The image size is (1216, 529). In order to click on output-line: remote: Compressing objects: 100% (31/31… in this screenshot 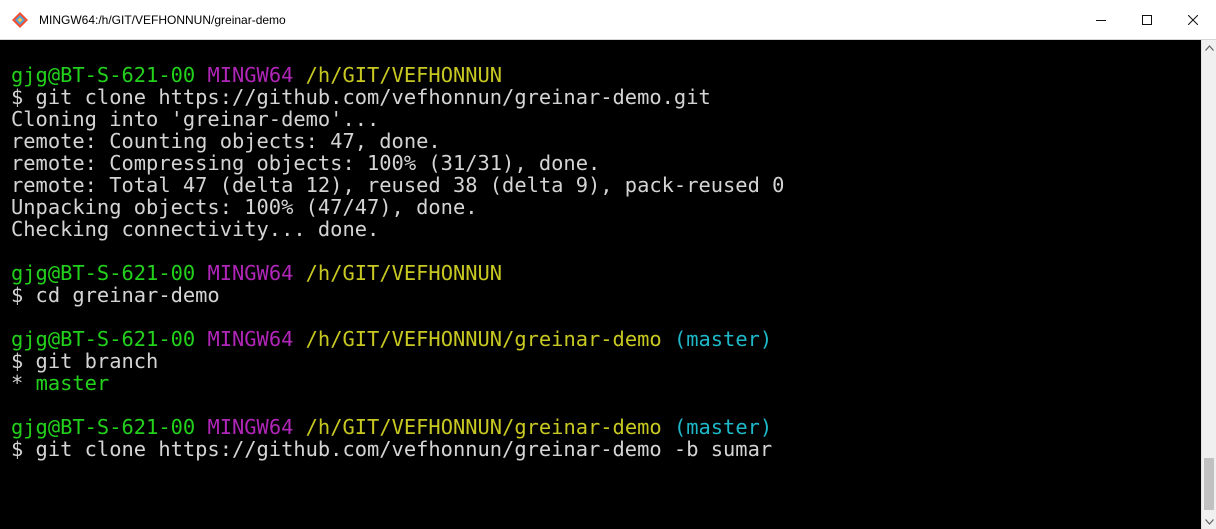, I will do `click(306, 163)`.